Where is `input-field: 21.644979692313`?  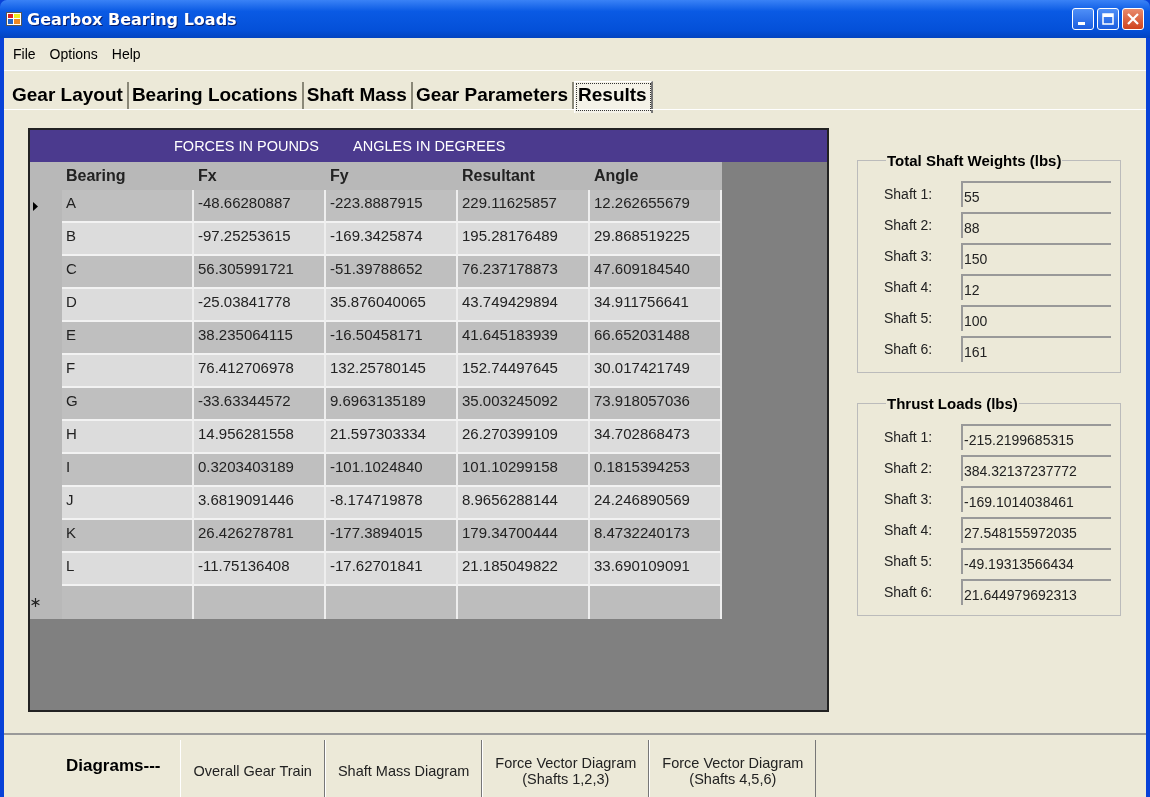
input-field: 21.644979692313 is located at coordinates (1036, 592).